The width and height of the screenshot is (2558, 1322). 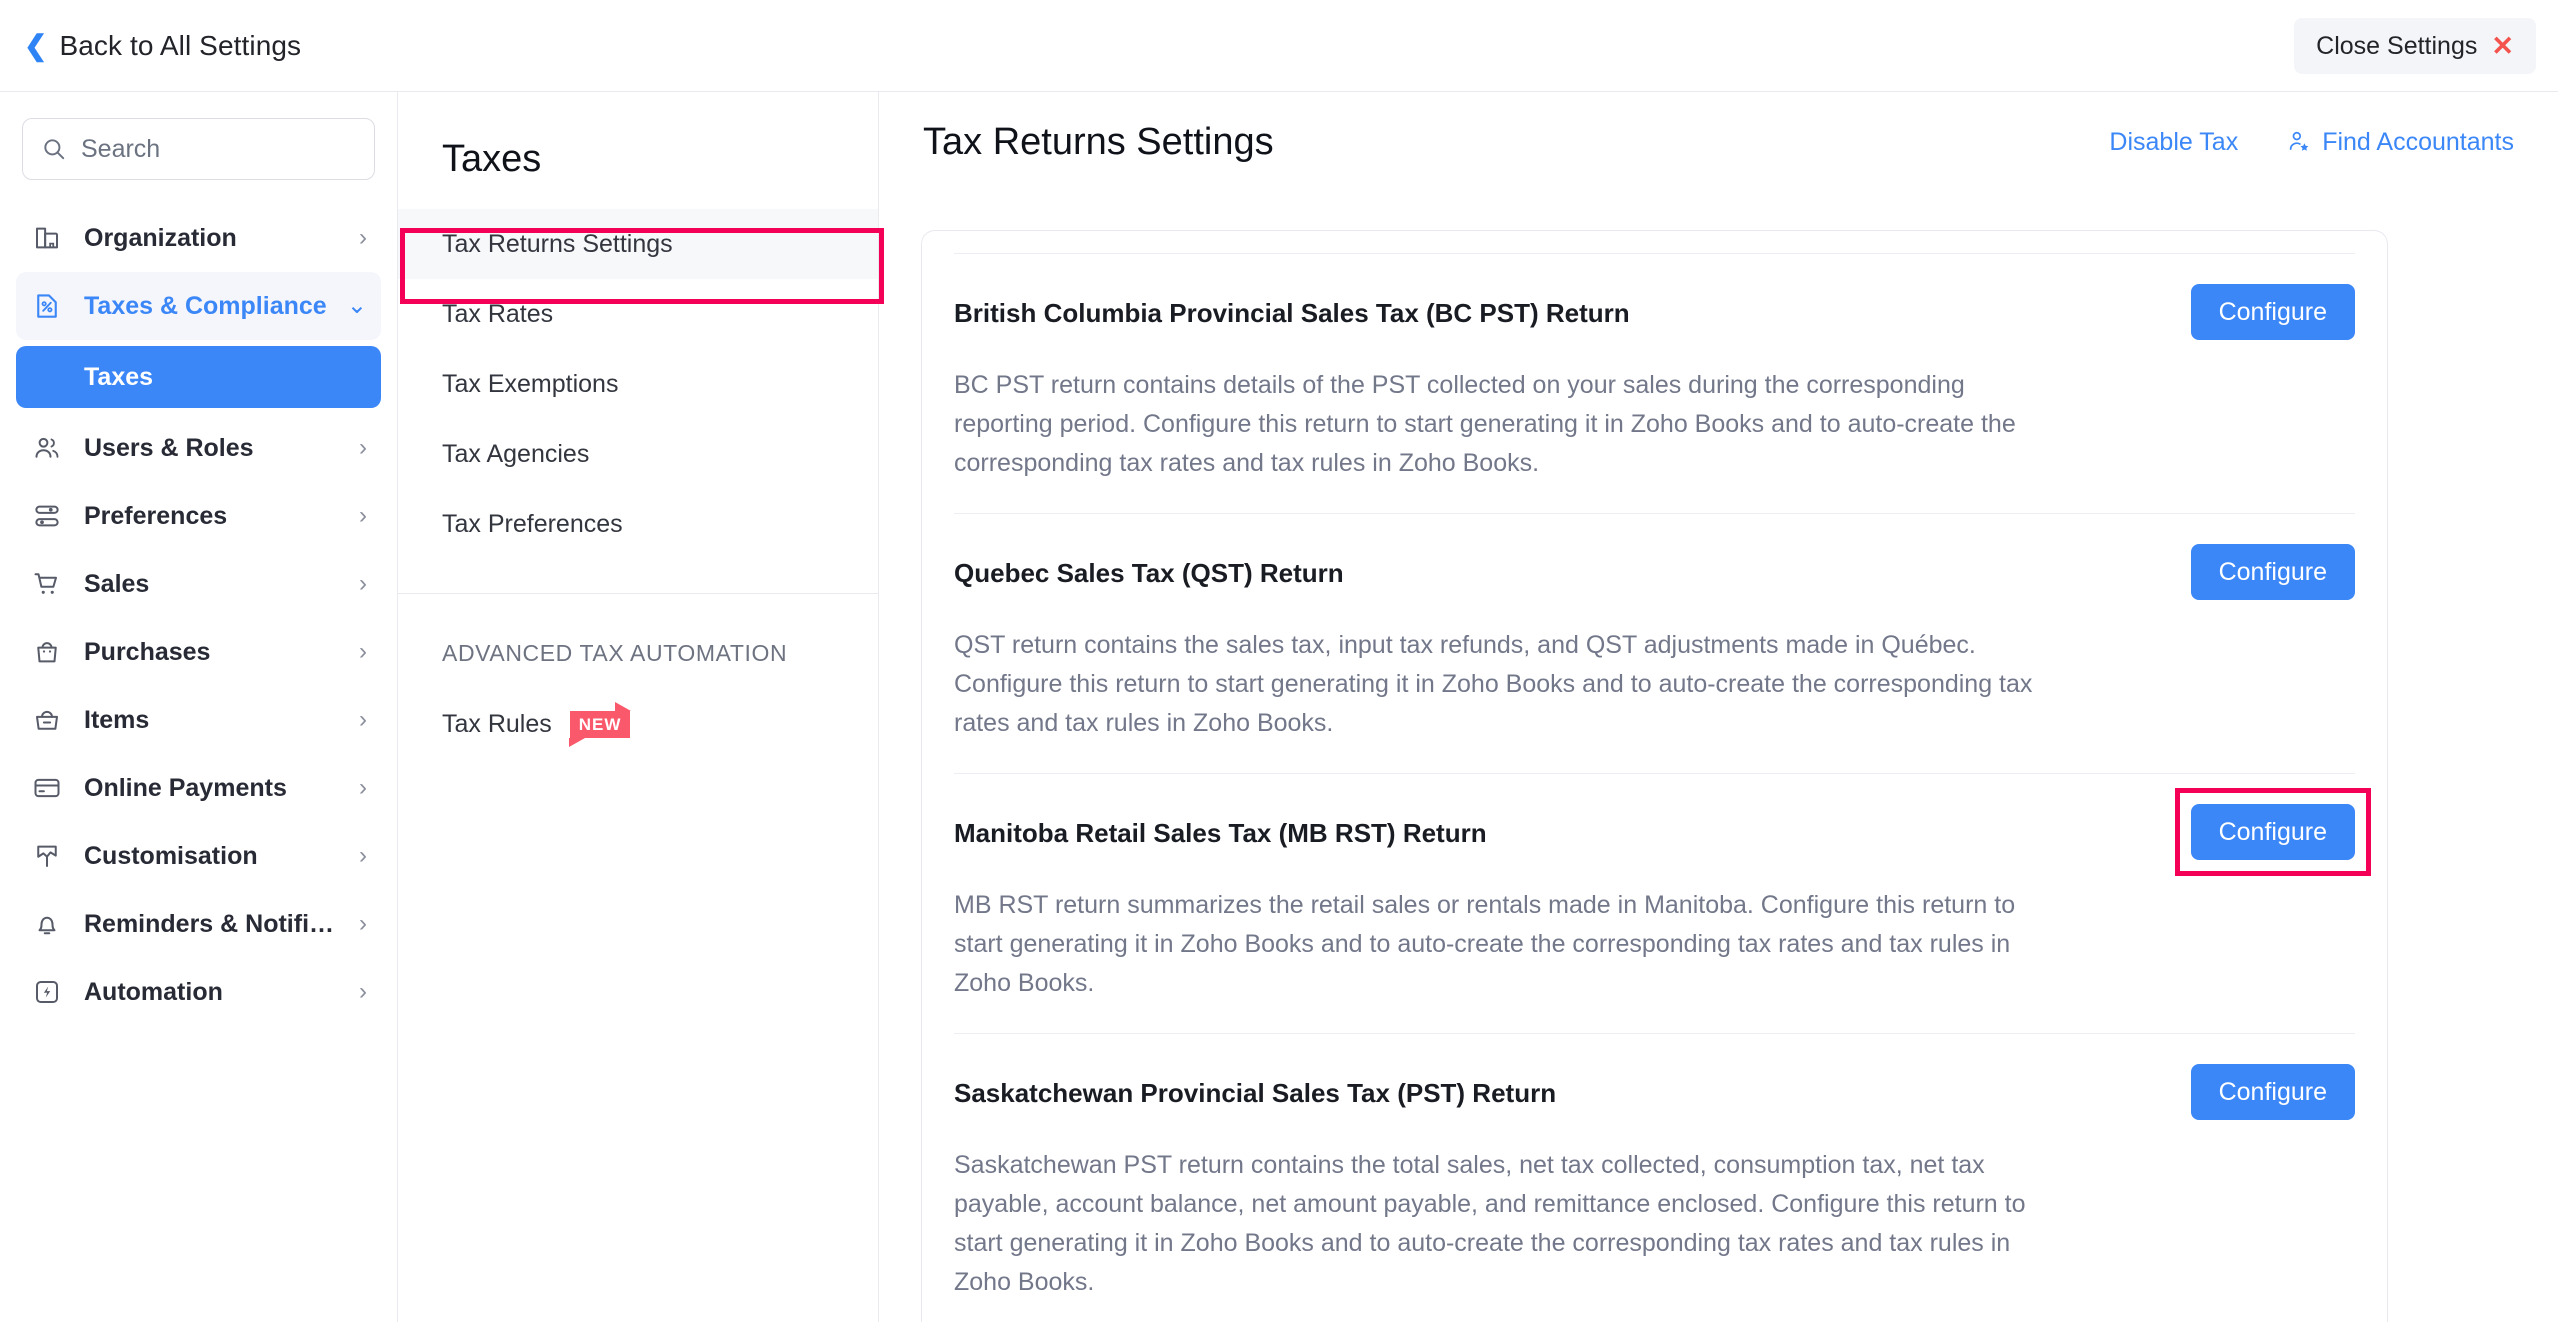 What do you see at coordinates (180, 45) in the screenshot?
I see `back-to-all-settings-label: Back to All Settings` at bounding box center [180, 45].